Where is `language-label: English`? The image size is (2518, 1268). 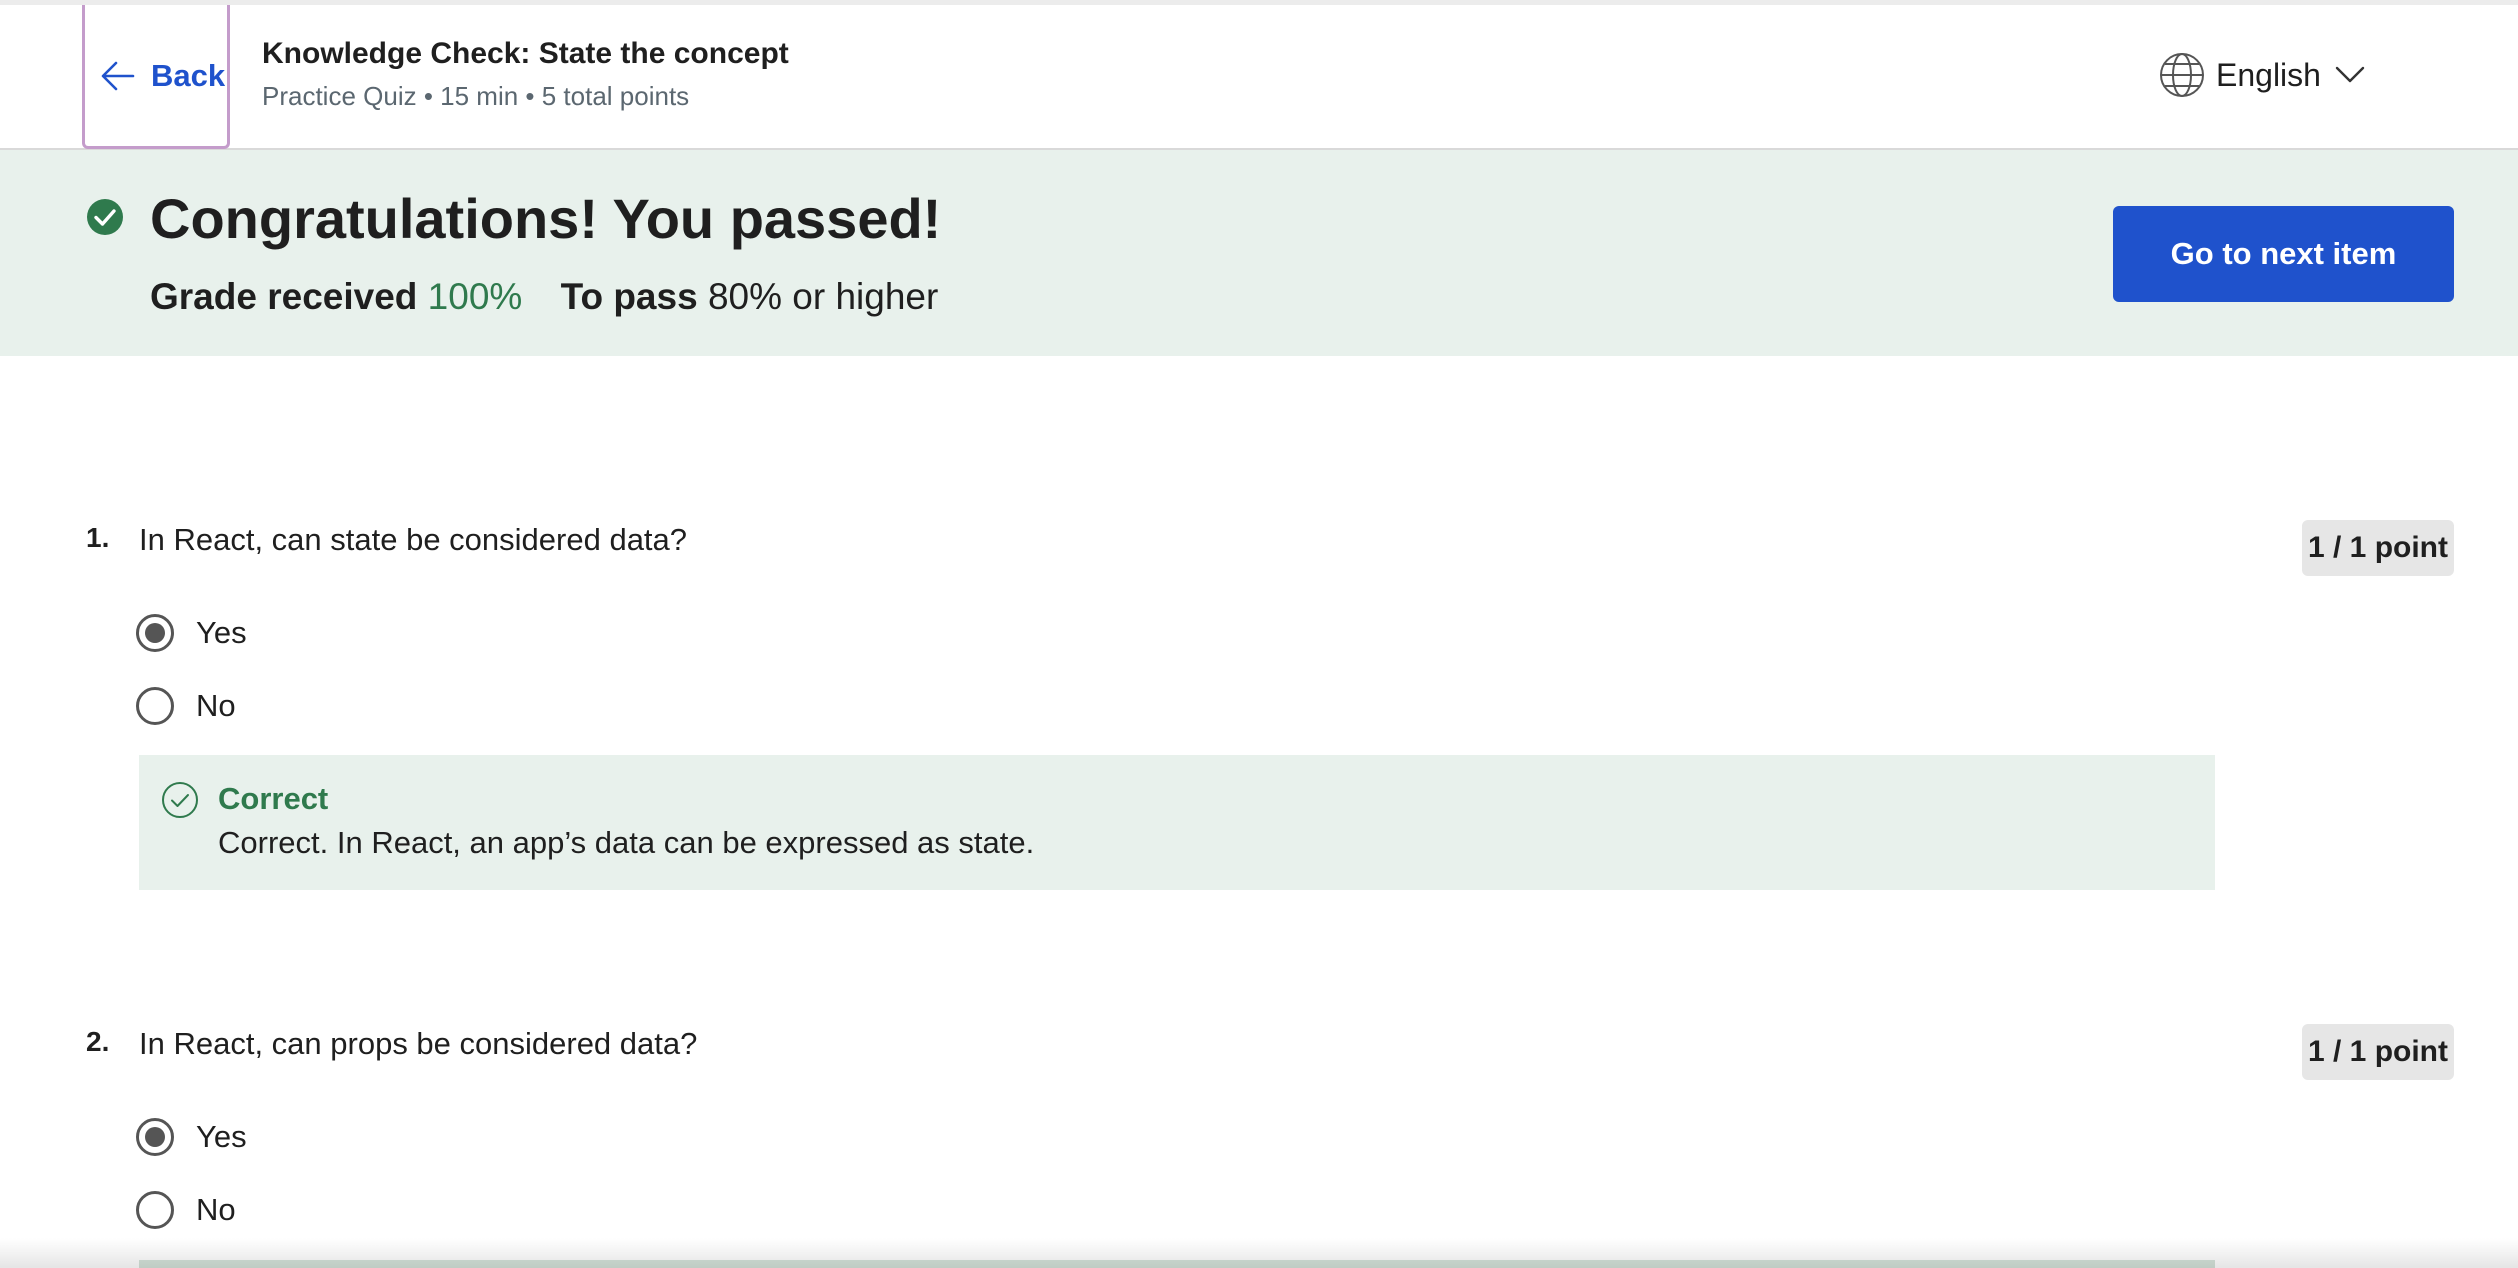
language-label: English is located at coordinates (2268, 74).